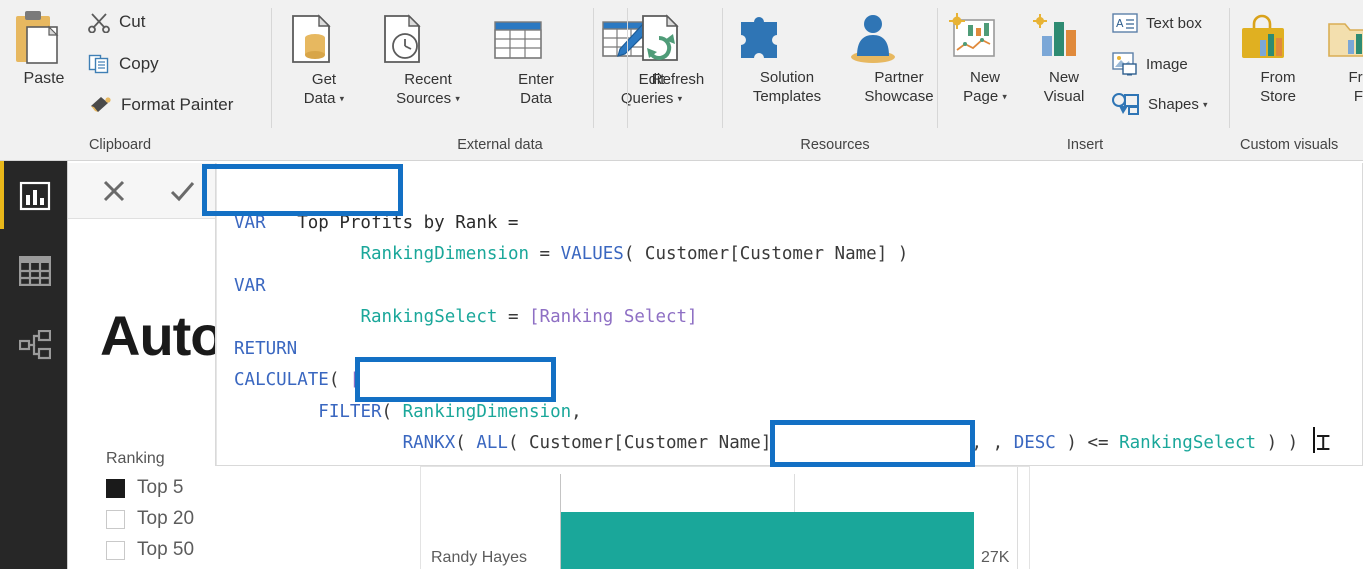  I want to click on enter-data-label-1: Enter, so click(536, 79).